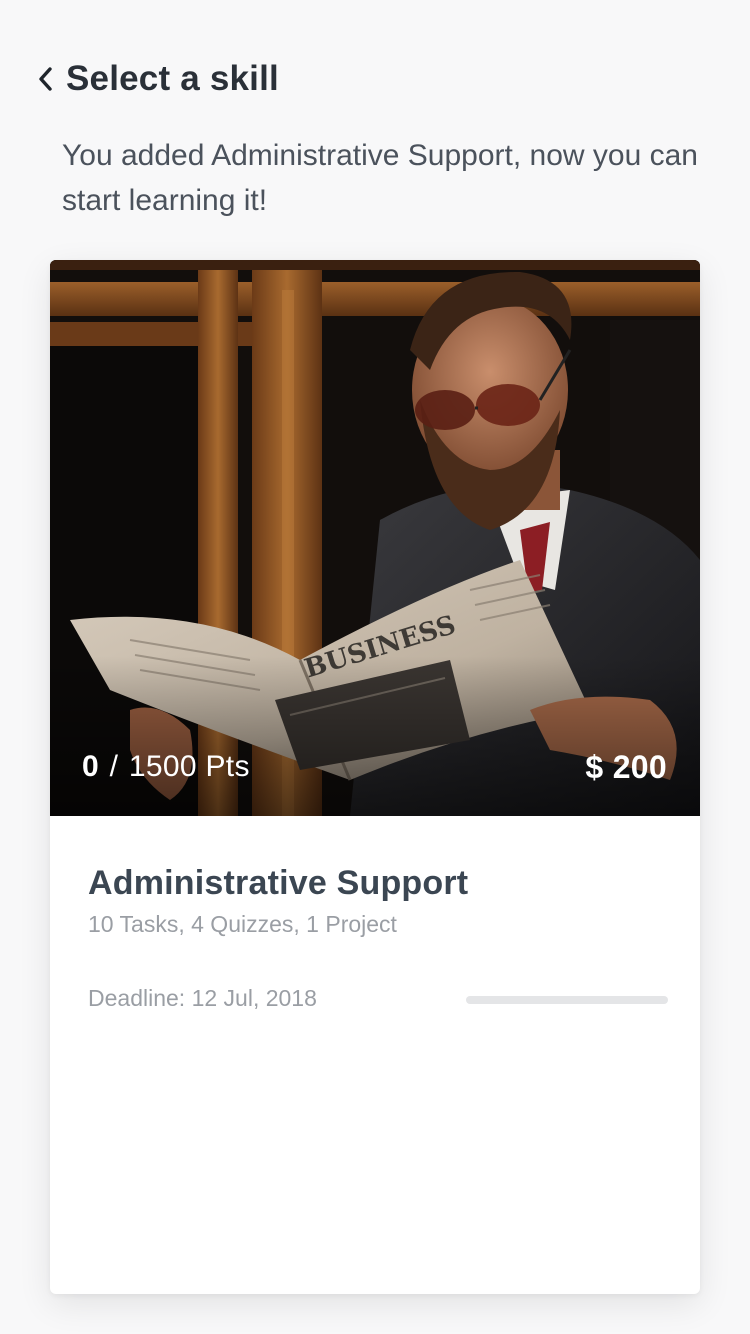 This screenshot has width=750, height=1334. Describe the element at coordinates (202, 998) in the screenshot. I see `skill-deadline: Deadline: 12 Jul, 2018` at that location.